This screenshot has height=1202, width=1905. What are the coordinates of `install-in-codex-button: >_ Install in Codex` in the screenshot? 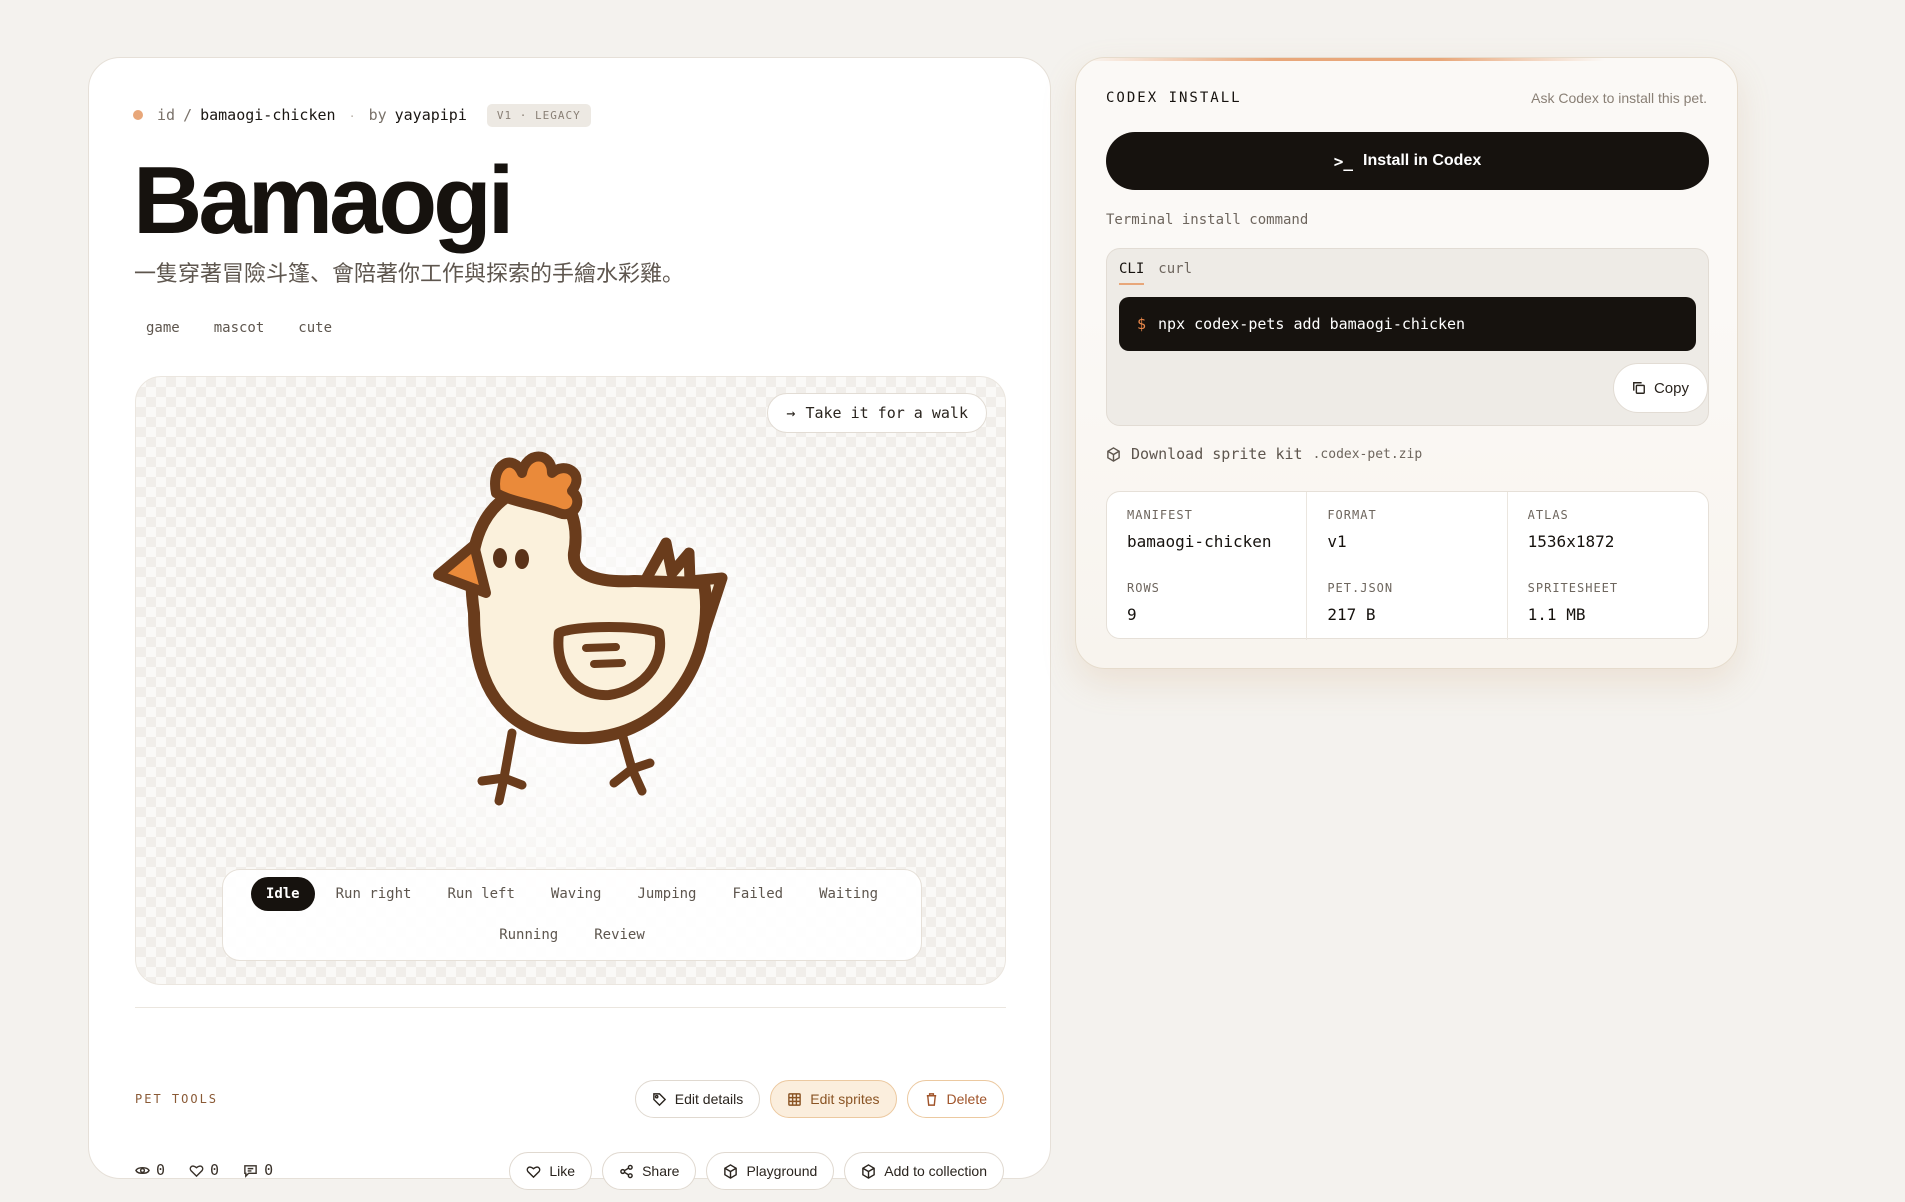 It's located at (1407, 161).